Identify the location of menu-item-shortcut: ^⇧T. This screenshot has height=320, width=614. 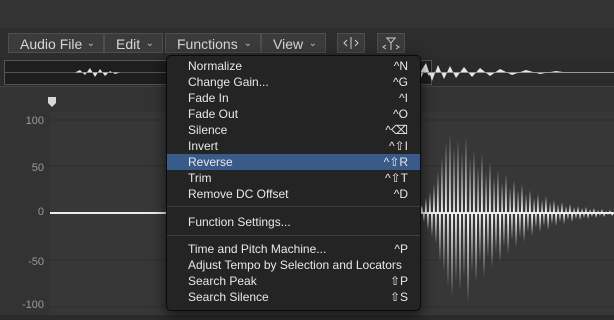
(396, 178).